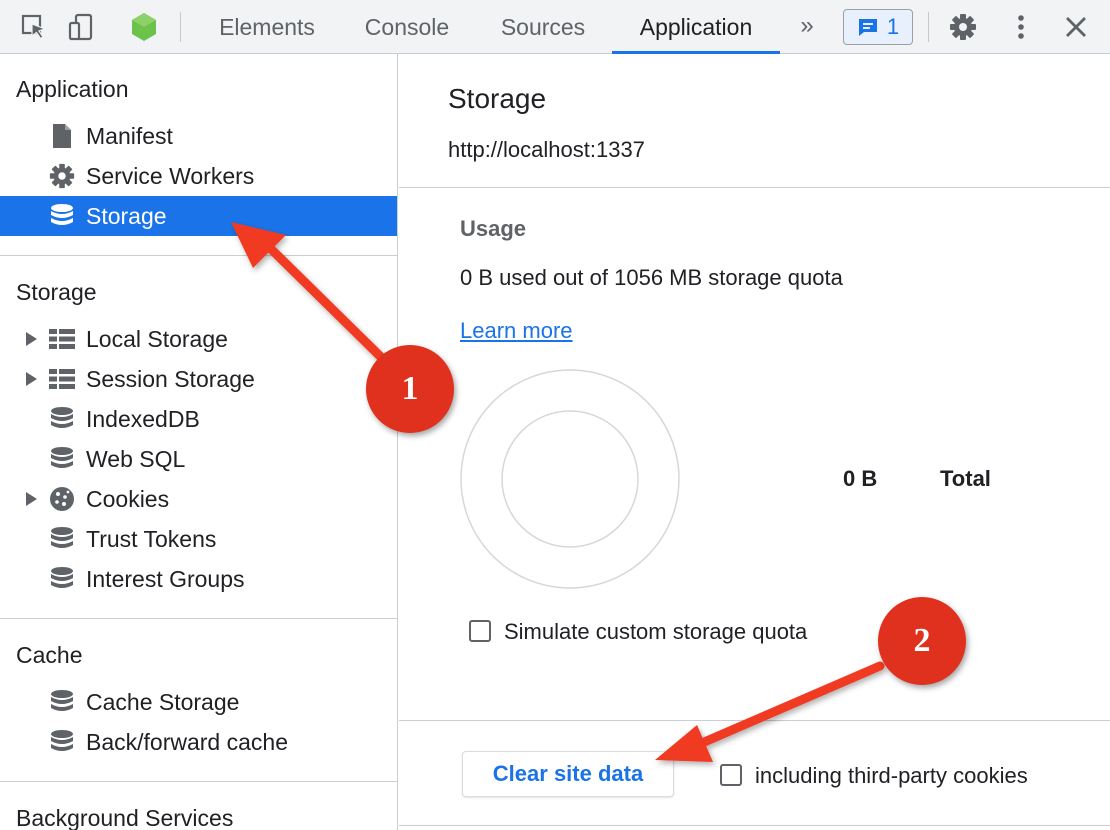 The image size is (1110, 830). I want to click on gear-icon, so click(62, 176).